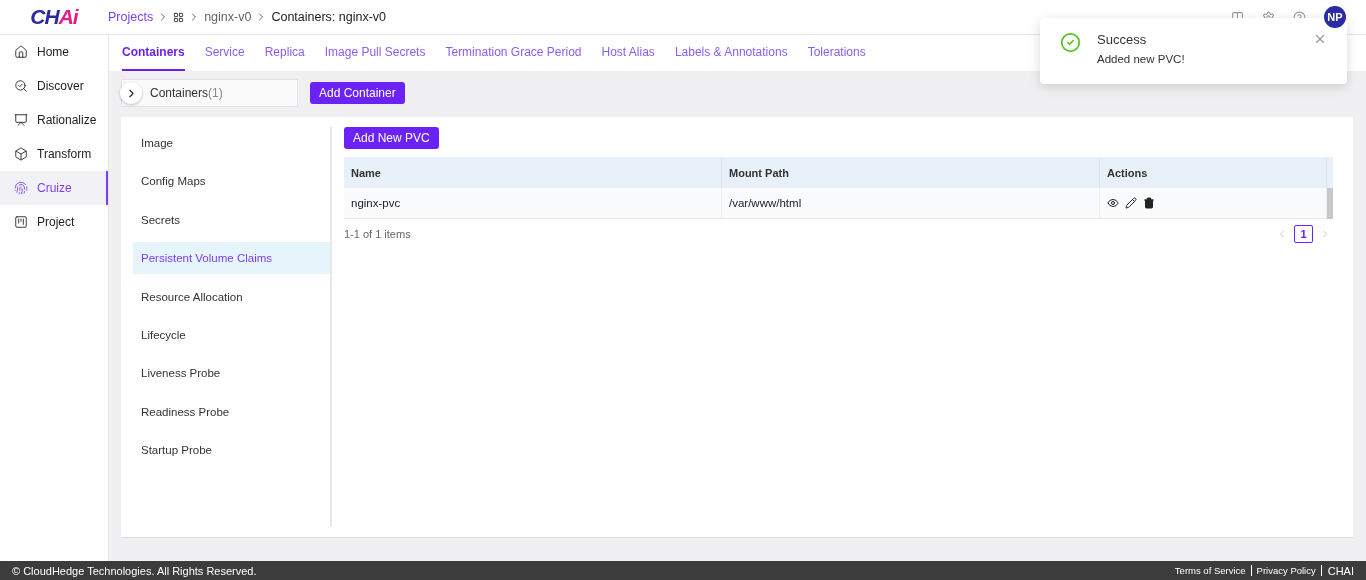 The width and height of the screenshot is (1366, 580). What do you see at coordinates (1113, 203) in the screenshot?
I see `view-icon` at bounding box center [1113, 203].